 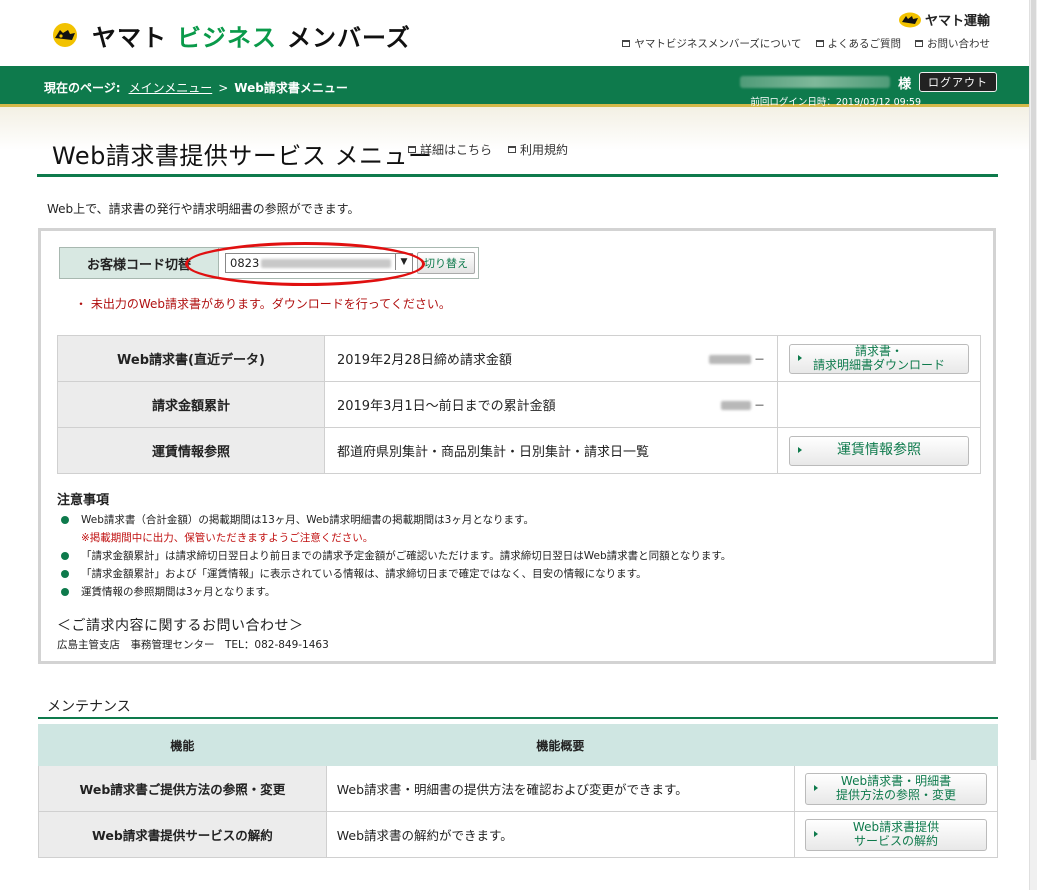 I want to click on column-header-action, so click(x=896, y=745).